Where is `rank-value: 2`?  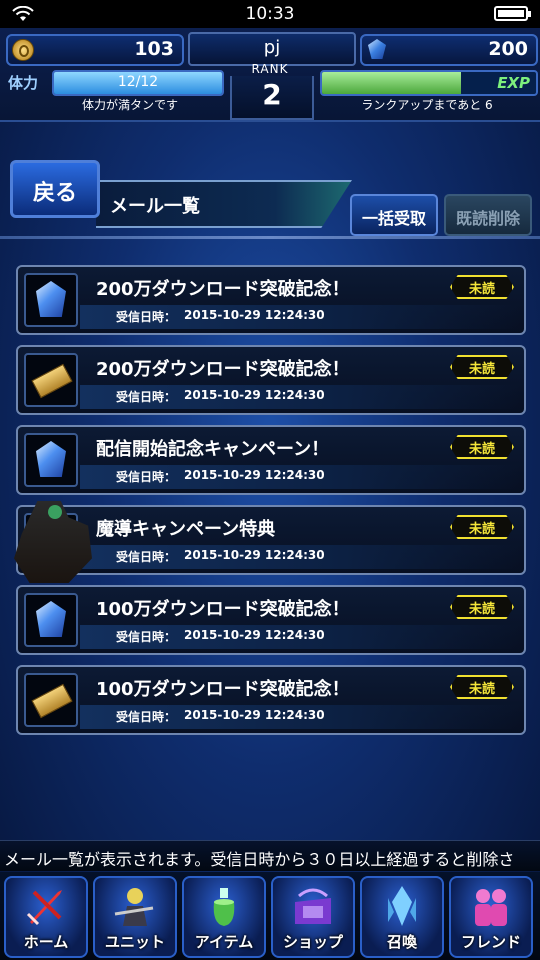 rank-value: 2 is located at coordinates (272, 94).